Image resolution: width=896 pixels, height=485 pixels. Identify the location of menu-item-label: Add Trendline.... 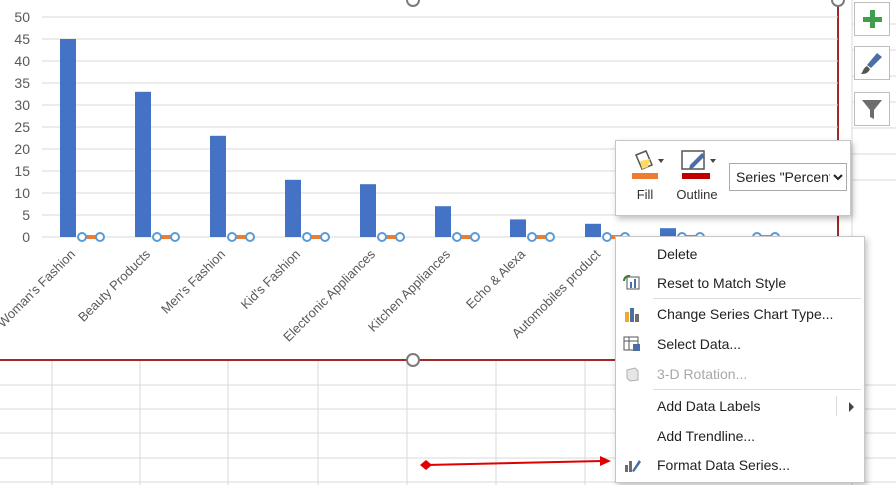
(706, 436).